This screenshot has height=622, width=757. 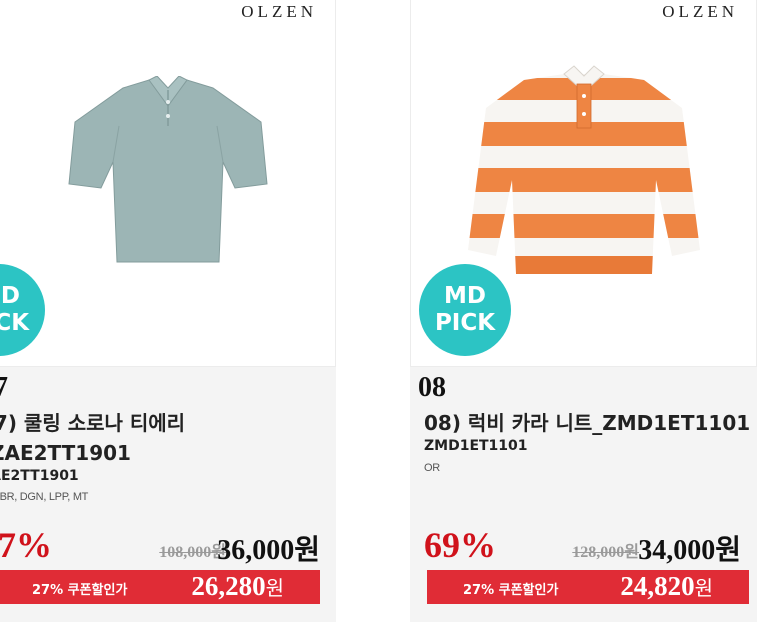 I want to click on product-name-line1: 07) 쿨링 소로나 티에리, so click(x=160, y=423).